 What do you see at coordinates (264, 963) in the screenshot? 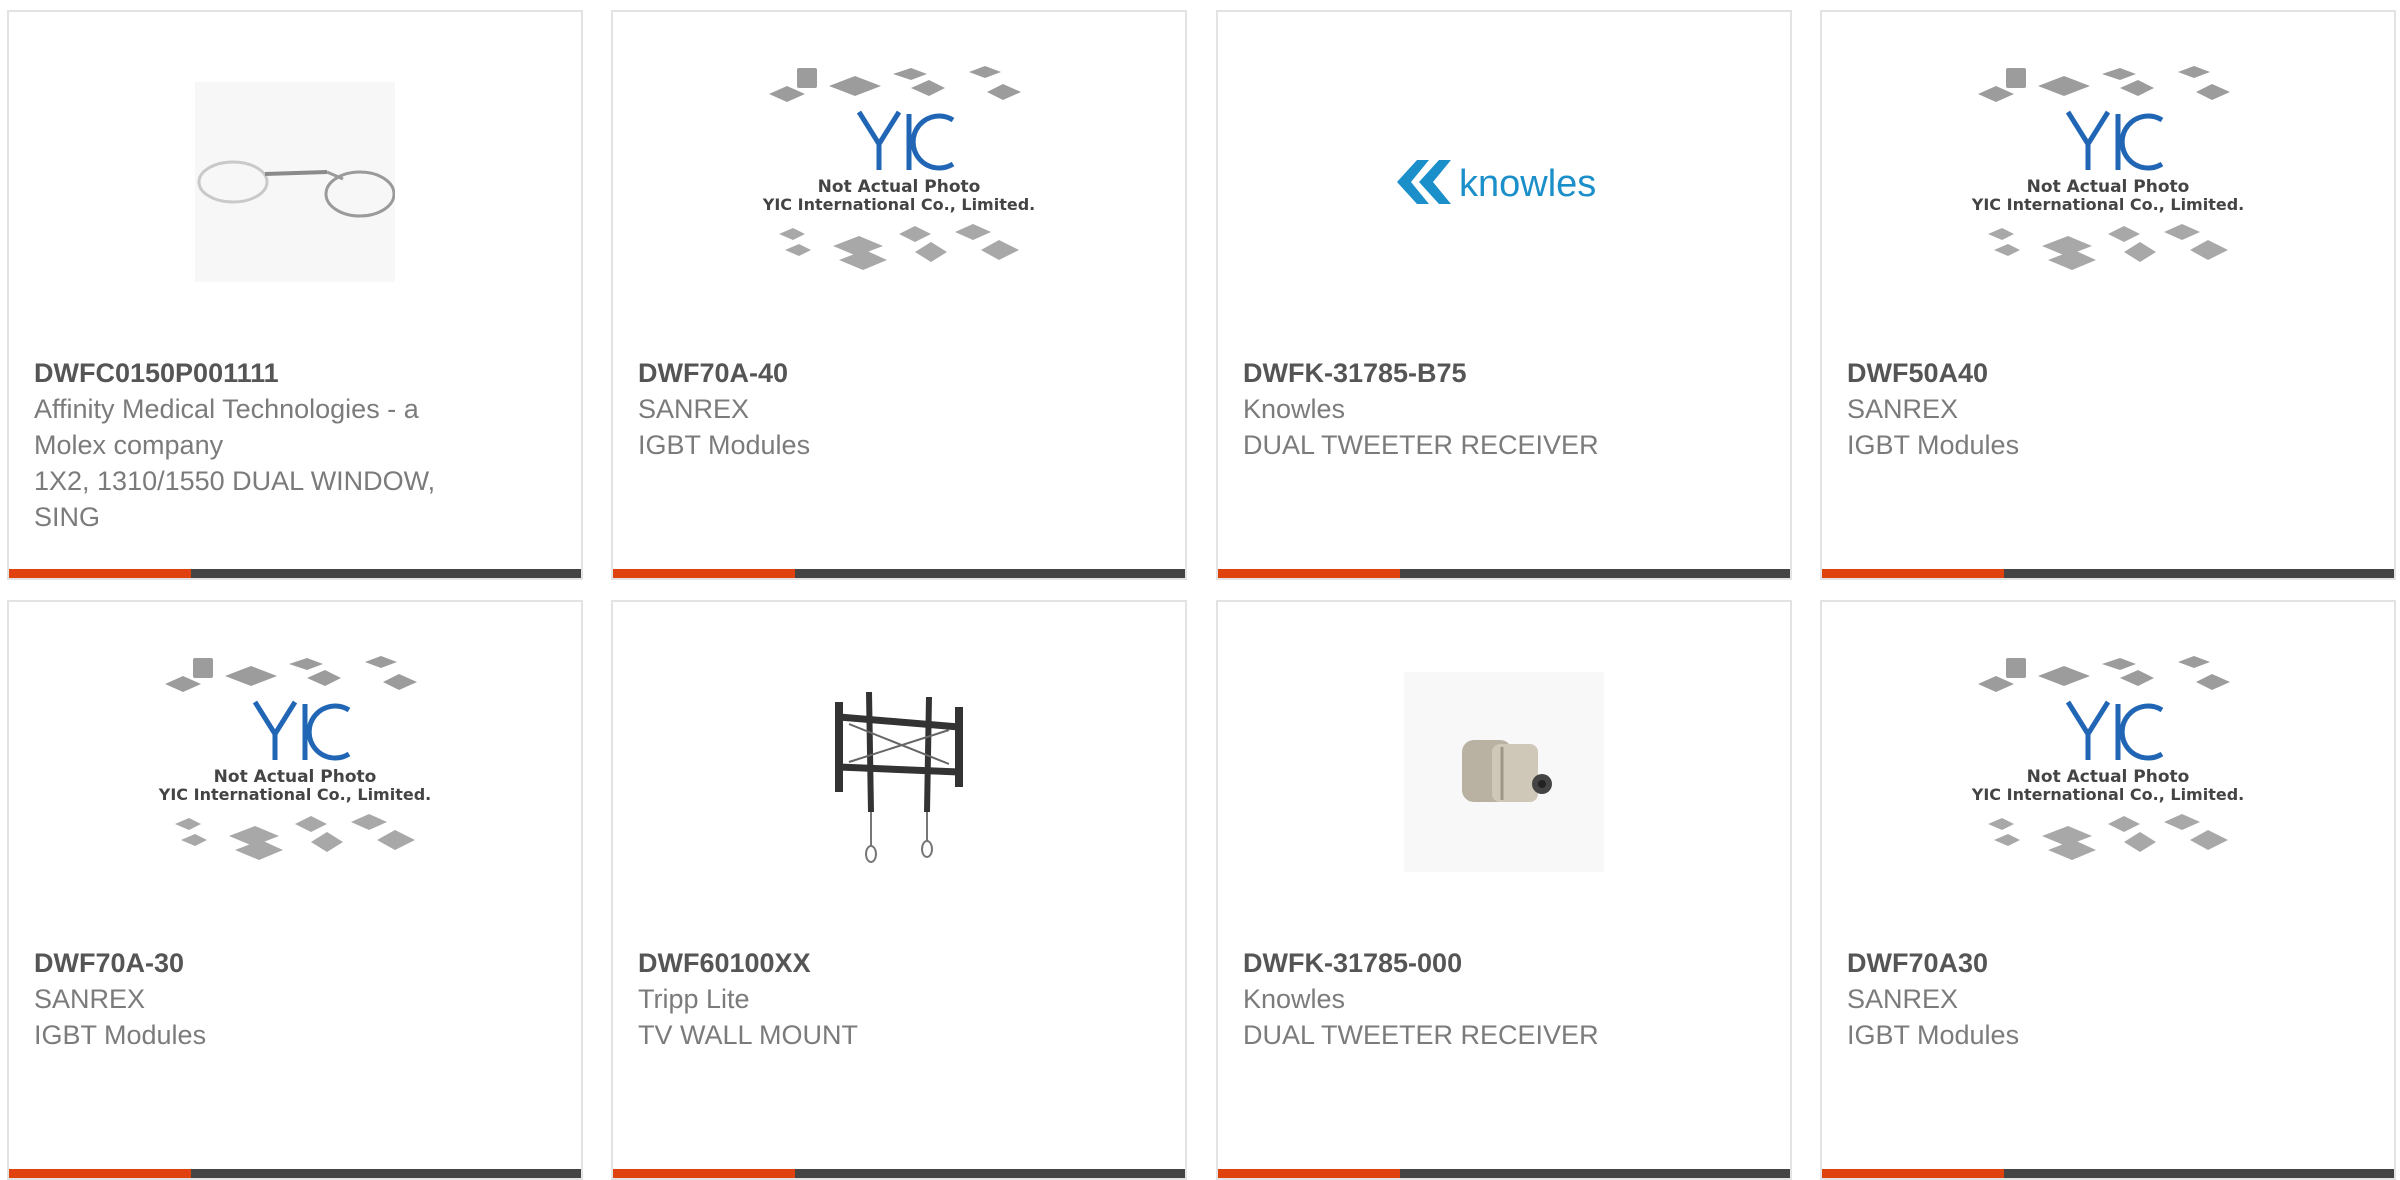
I see `part-number: DWF70A-30` at bounding box center [264, 963].